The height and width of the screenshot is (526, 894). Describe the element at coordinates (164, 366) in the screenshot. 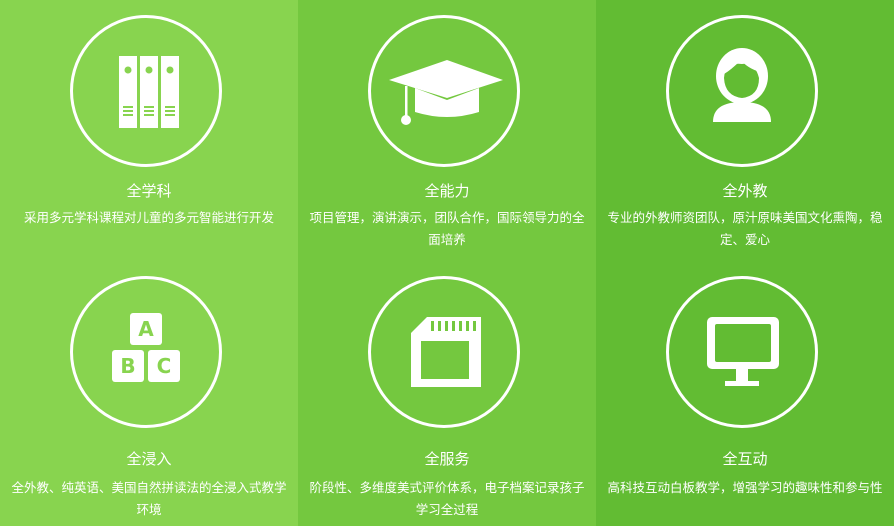

I see `block-letter-c: C` at that location.